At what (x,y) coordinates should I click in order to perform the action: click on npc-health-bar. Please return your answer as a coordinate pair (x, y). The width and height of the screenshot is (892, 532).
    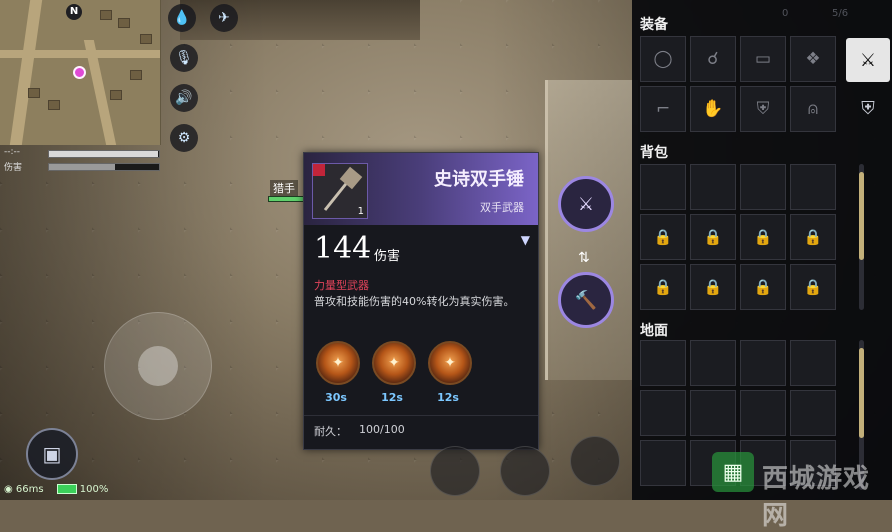
    Looking at the image, I should click on (286, 199).